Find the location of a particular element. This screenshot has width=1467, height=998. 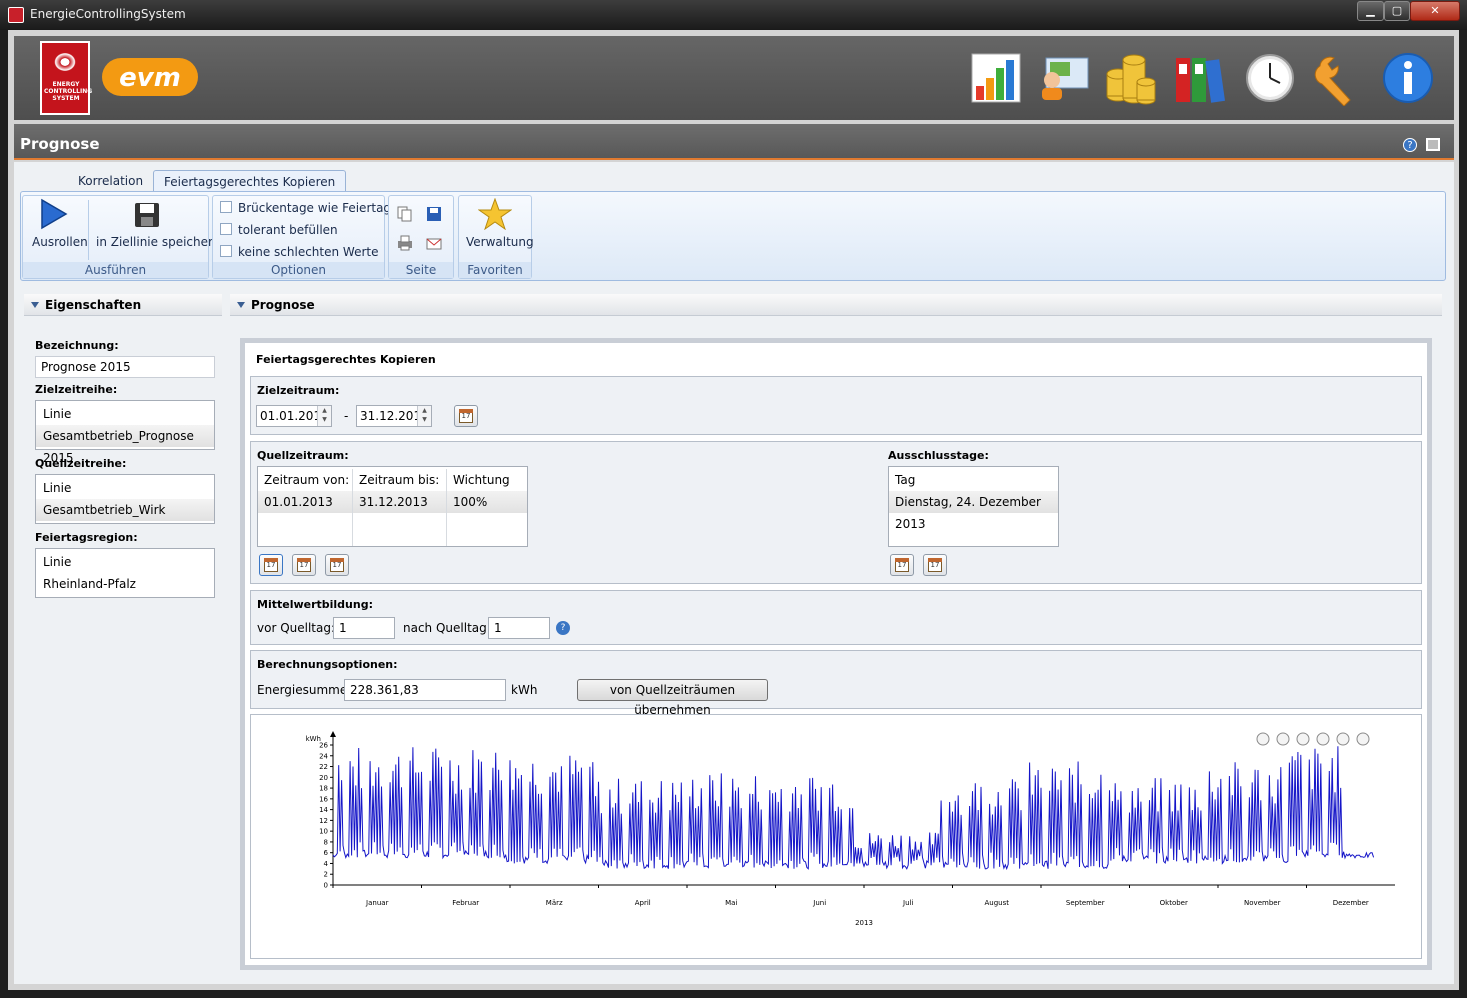

prognose-header: Prognose is located at coordinates (836, 305).